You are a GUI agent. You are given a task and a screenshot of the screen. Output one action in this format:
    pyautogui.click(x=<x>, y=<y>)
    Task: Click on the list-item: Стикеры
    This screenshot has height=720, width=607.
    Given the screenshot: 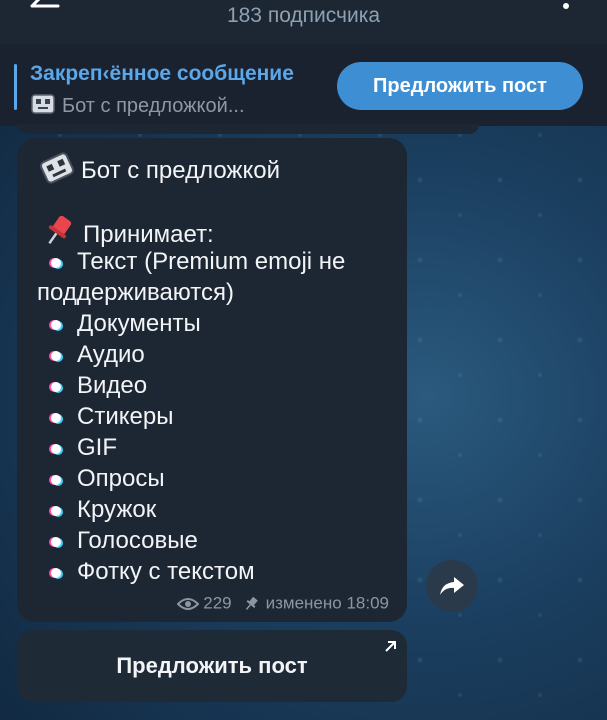 What is the action you would take?
    pyautogui.click(x=217, y=416)
    